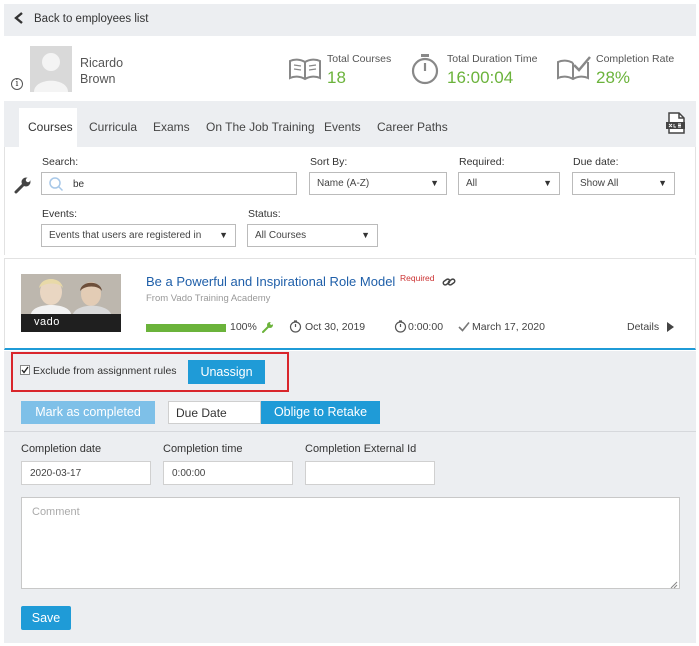 The height and width of the screenshot is (646, 699). Describe the element at coordinates (61, 449) in the screenshot. I see `completion-date-label: Completion date` at that location.